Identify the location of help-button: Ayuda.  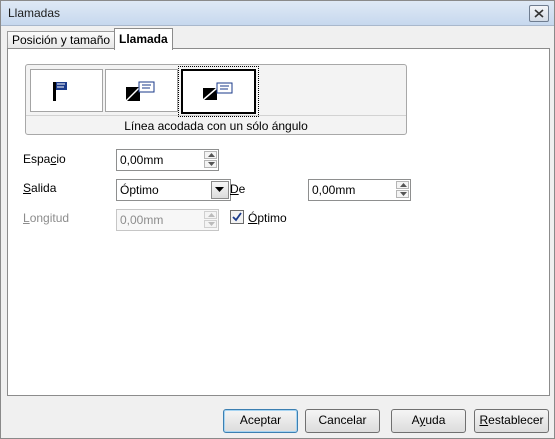
(428, 421).